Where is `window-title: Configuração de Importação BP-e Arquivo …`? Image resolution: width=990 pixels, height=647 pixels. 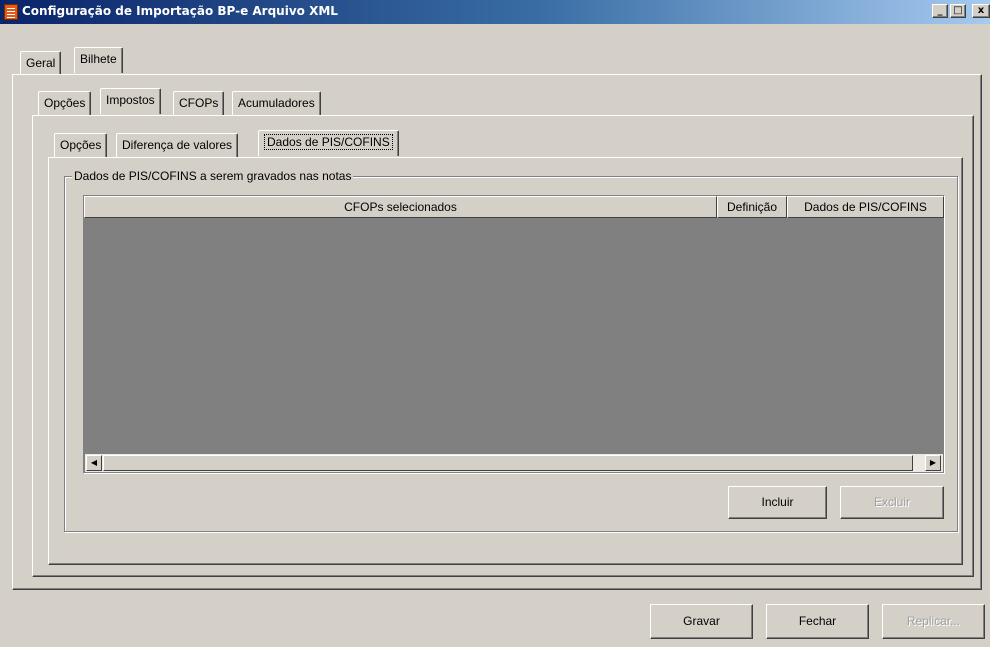 window-title: Configuração de Importação BP-e Arquivo … is located at coordinates (180, 11).